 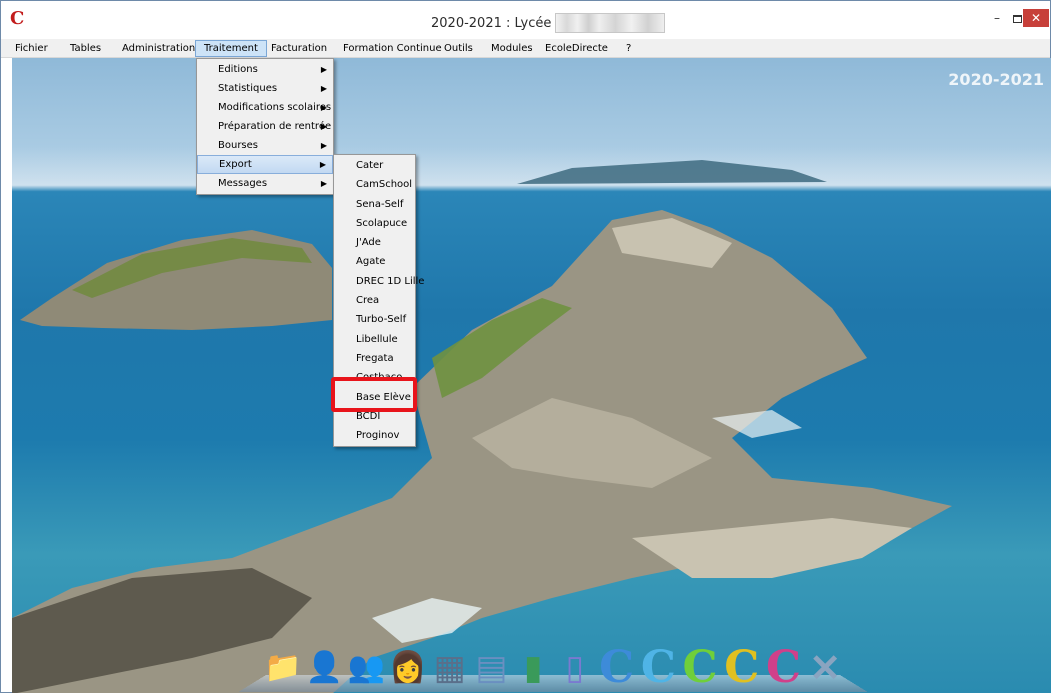 I want to click on export-item-drec-1d-lille: DREC 1D Lille, so click(x=379, y=281).